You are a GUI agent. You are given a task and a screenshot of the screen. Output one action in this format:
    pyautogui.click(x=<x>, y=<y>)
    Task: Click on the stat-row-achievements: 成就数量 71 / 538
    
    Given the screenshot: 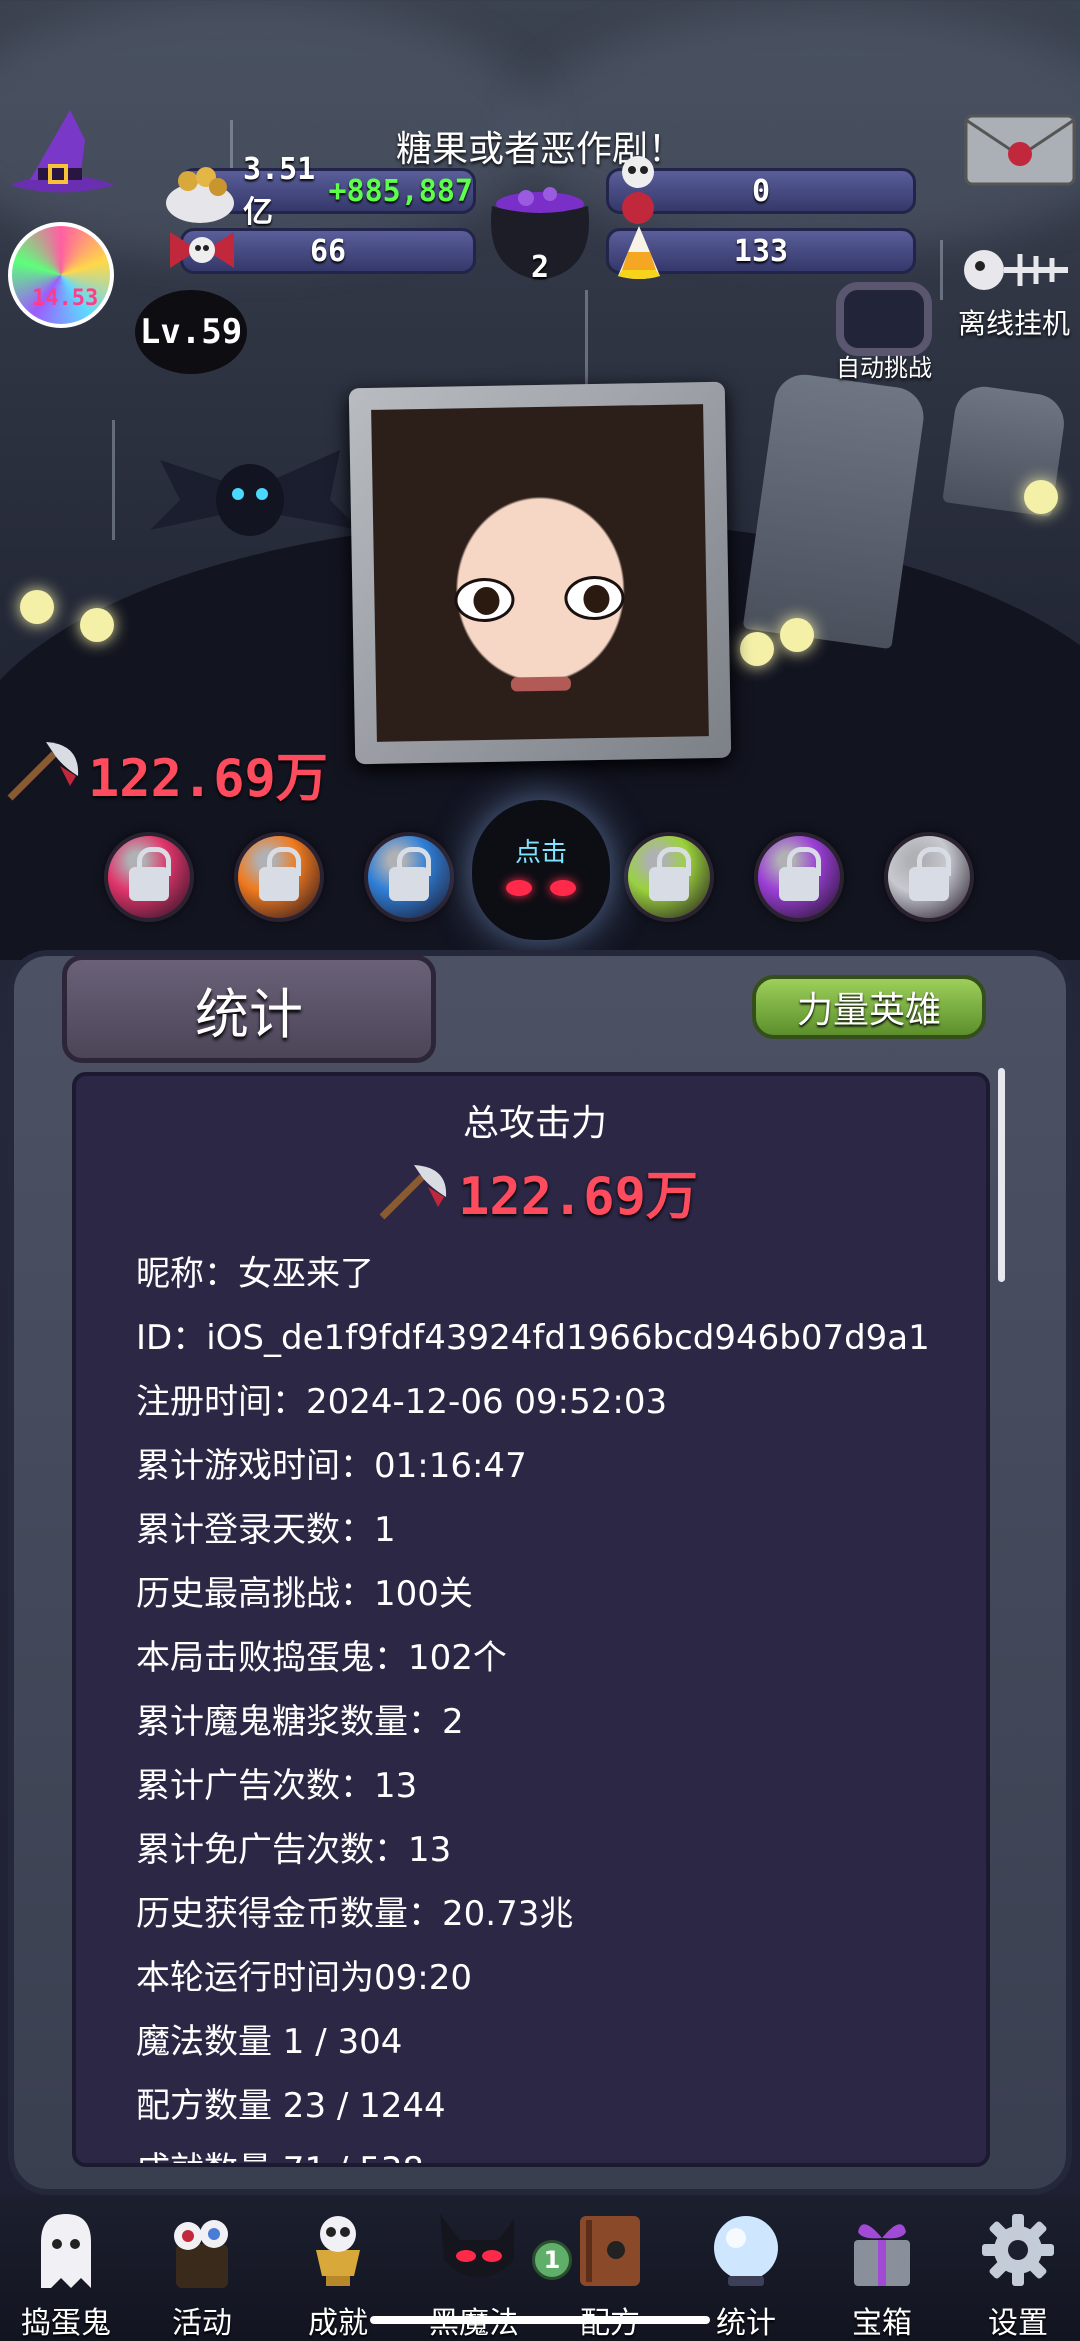 What is the action you would take?
    pyautogui.click(x=280, y=2152)
    